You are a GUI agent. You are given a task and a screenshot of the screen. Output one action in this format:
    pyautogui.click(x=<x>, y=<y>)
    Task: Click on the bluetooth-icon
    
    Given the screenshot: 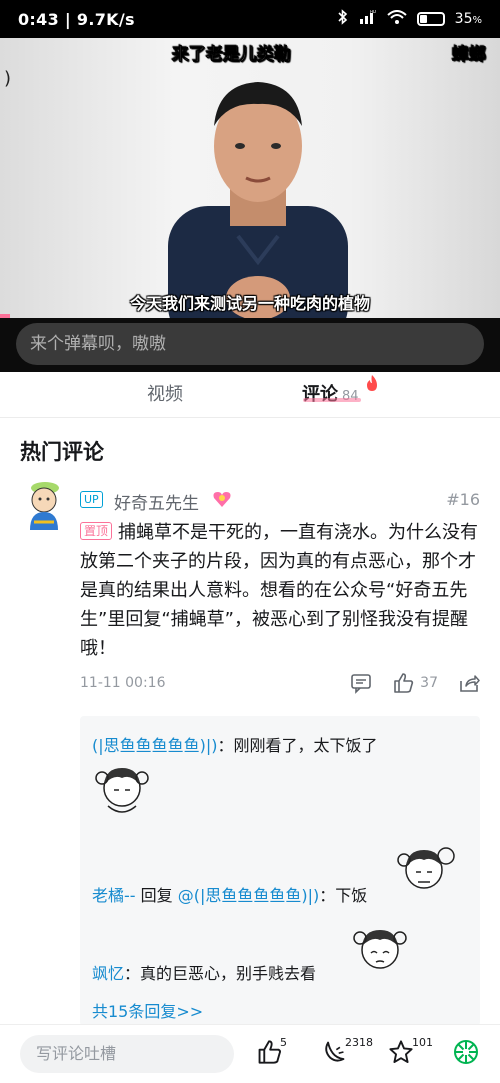 What is the action you would take?
    pyautogui.click(x=343, y=19)
    